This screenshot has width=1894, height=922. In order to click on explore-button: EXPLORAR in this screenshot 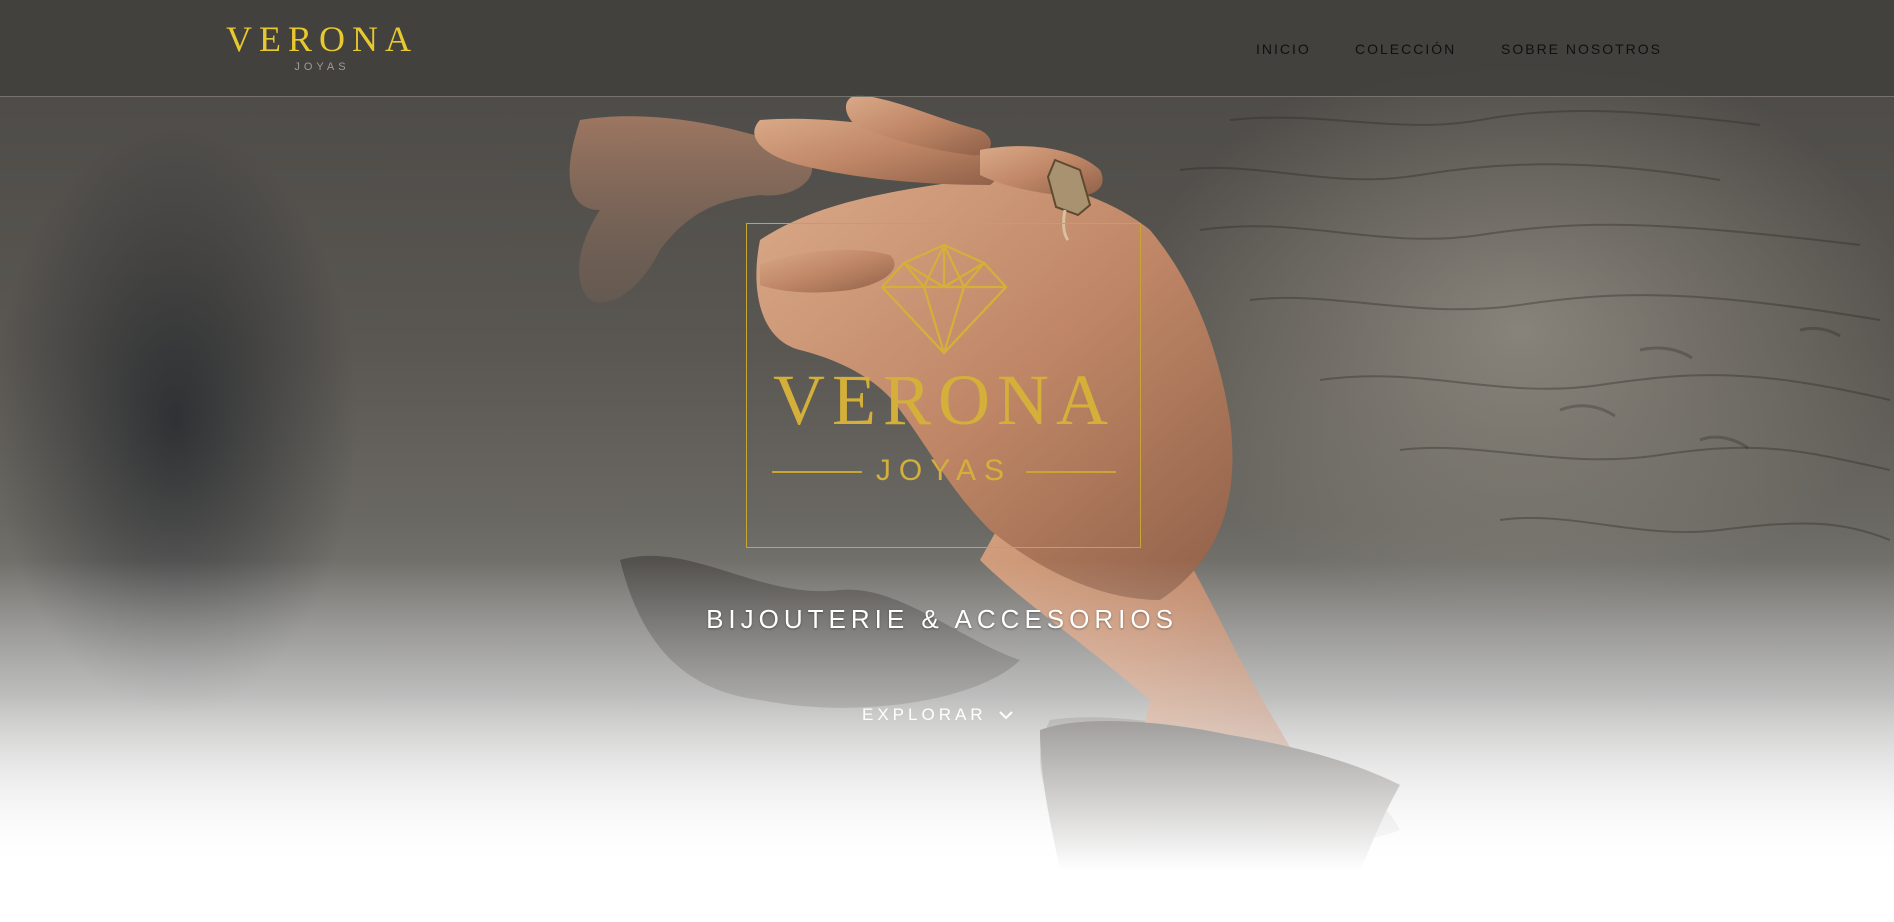, I will do `click(937, 715)`.